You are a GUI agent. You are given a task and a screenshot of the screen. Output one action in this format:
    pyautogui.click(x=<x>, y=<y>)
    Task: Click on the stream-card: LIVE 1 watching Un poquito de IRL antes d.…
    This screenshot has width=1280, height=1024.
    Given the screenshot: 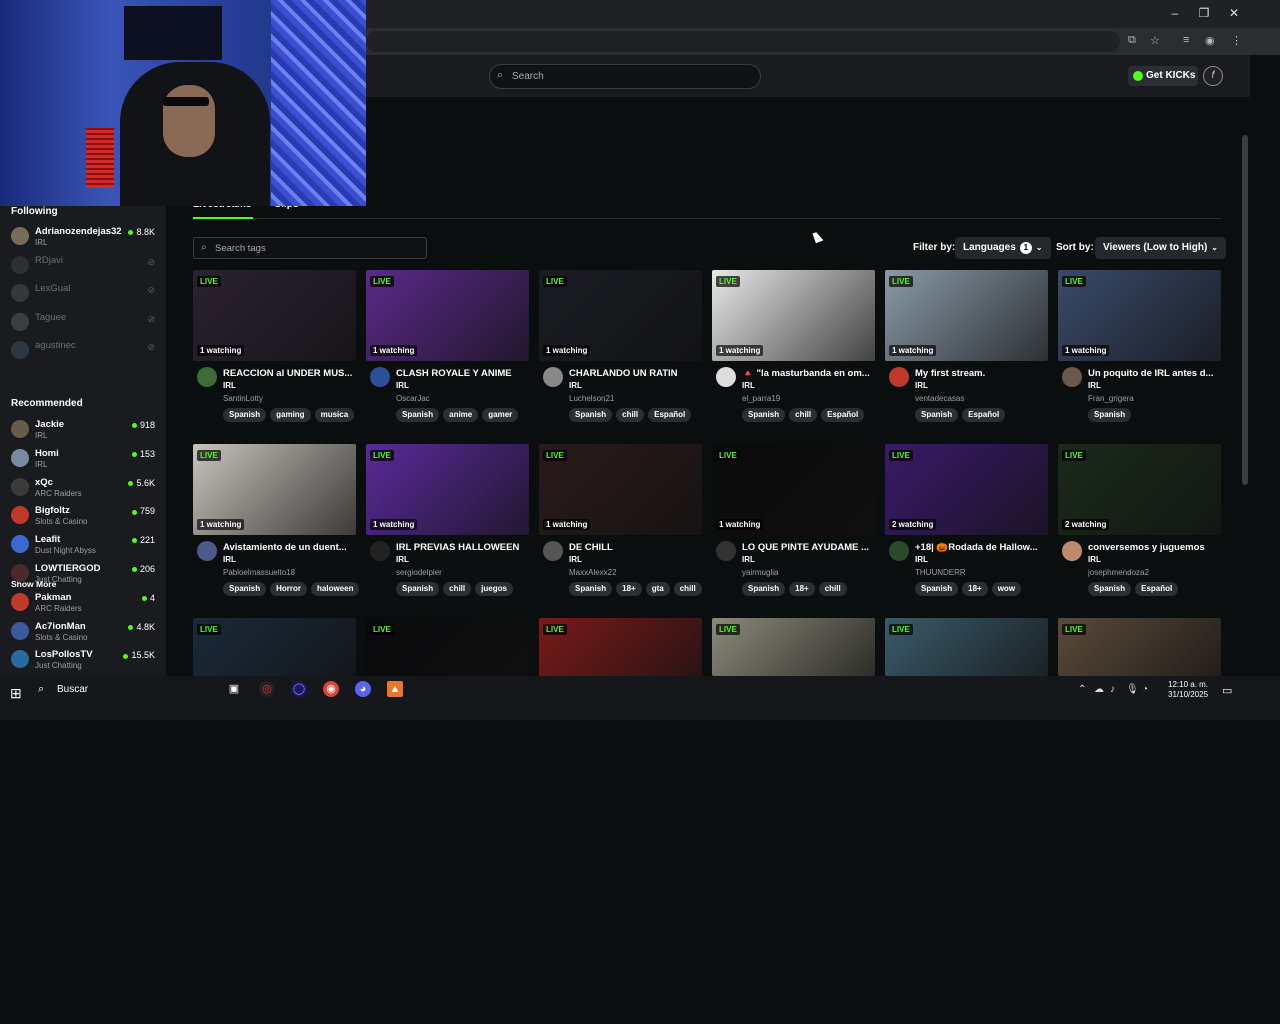 What is the action you would take?
    pyautogui.click(x=1139, y=349)
    